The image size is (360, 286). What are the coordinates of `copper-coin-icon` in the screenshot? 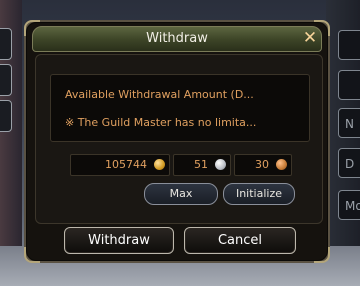 It's located at (281, 164).